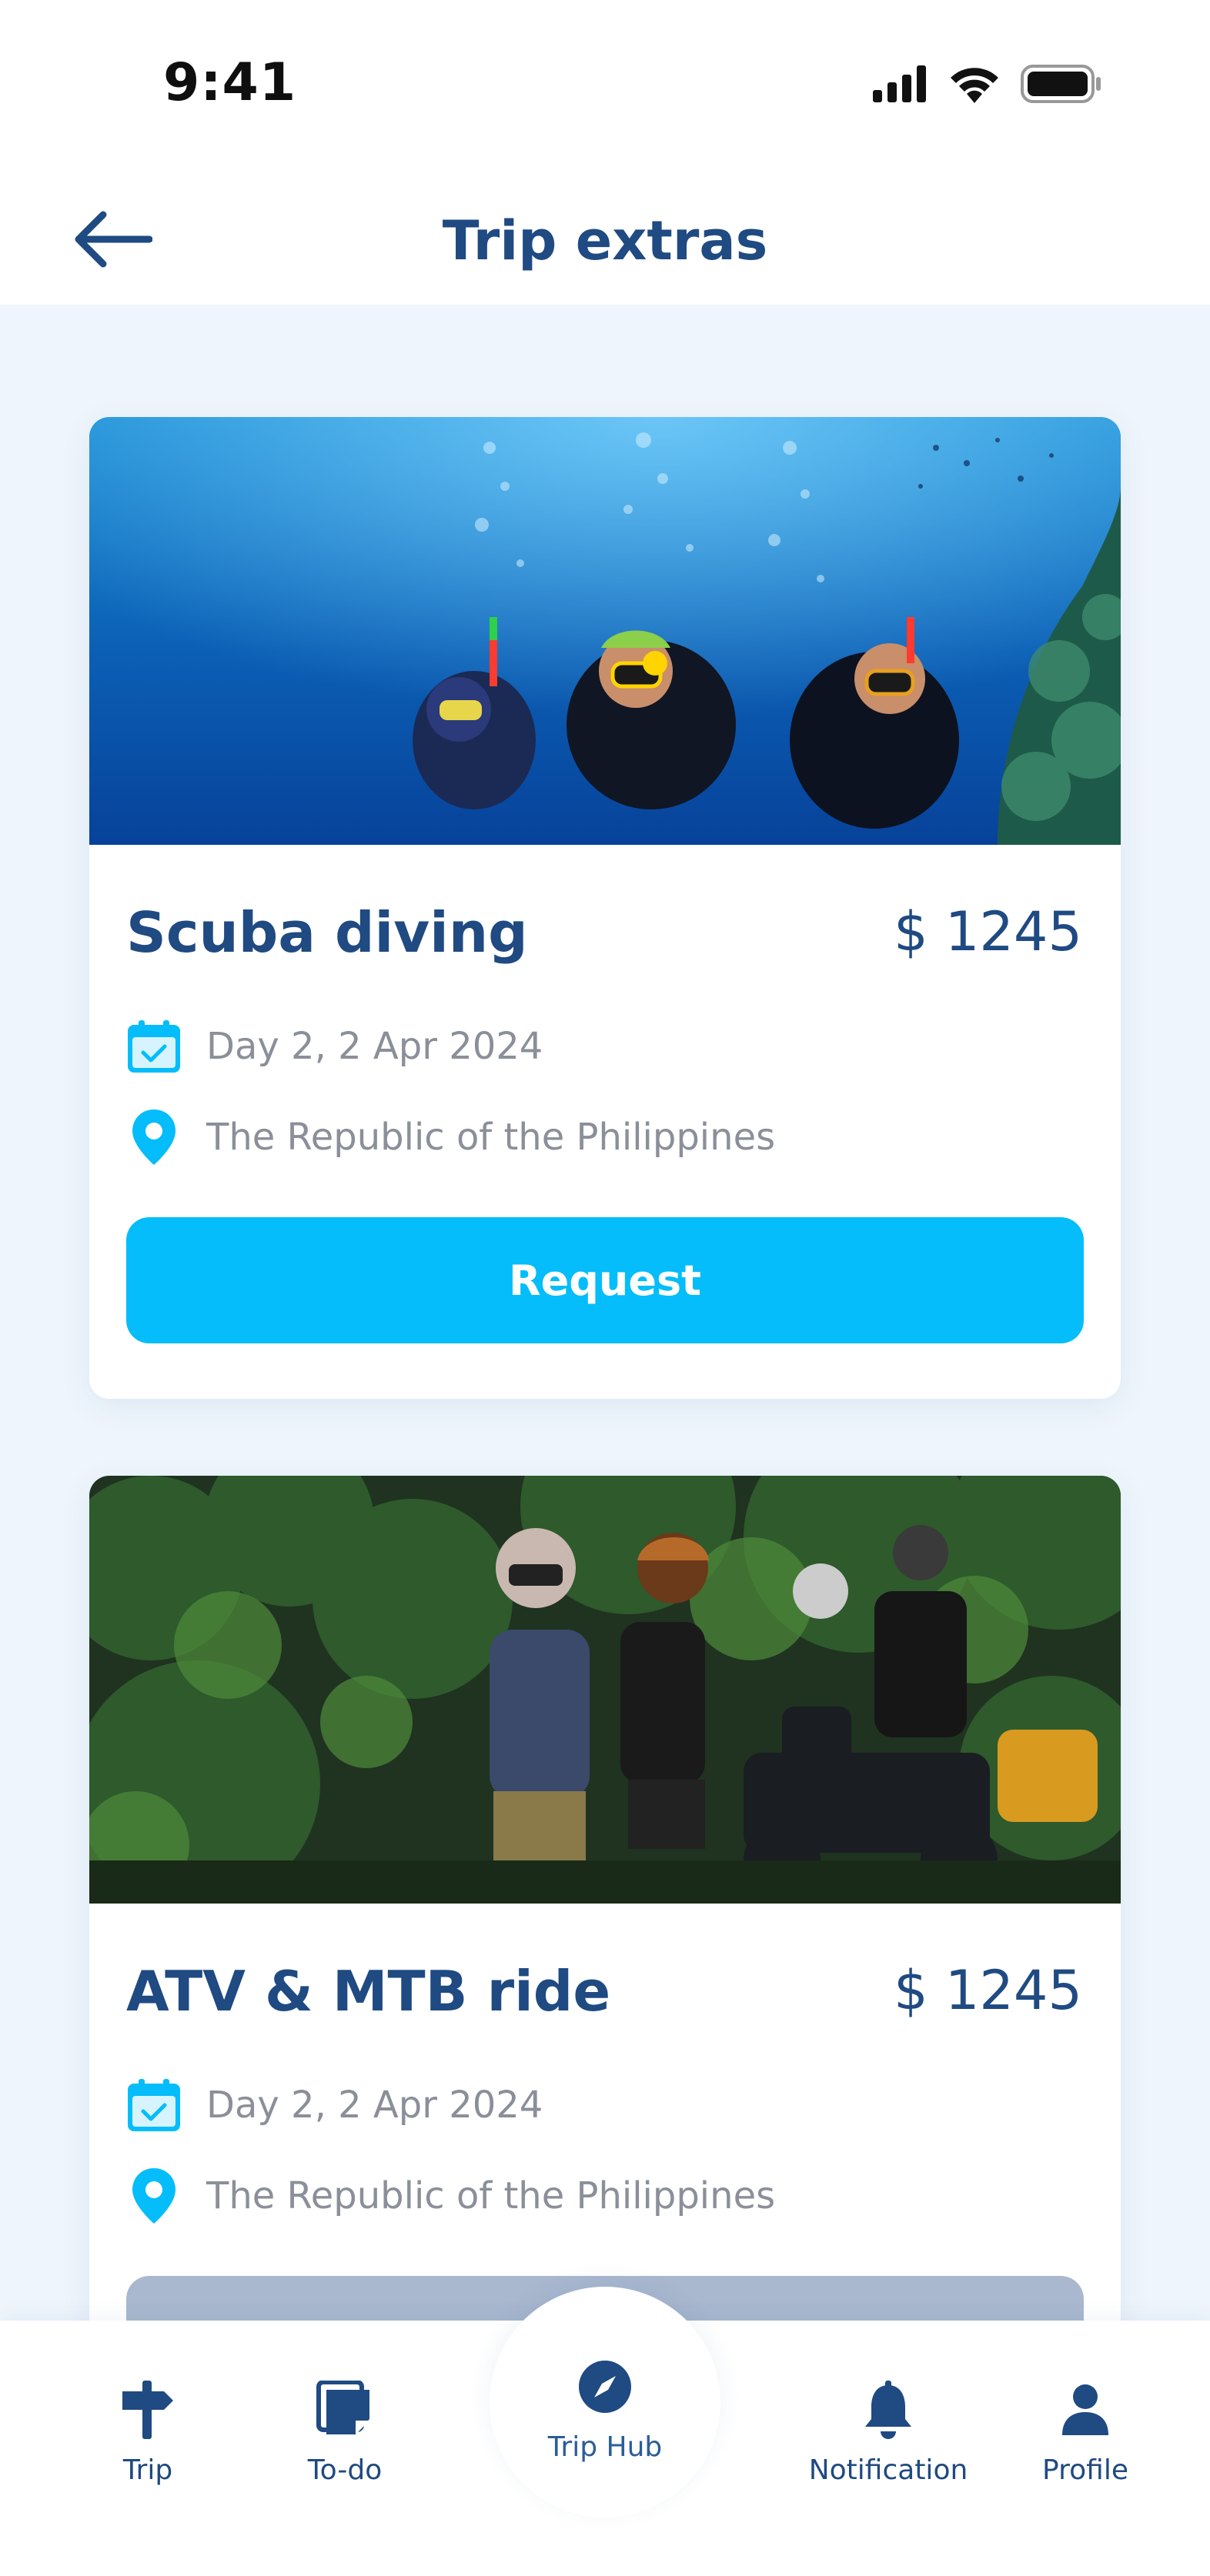  I want to click on notes-icon, so click(345, 2410).